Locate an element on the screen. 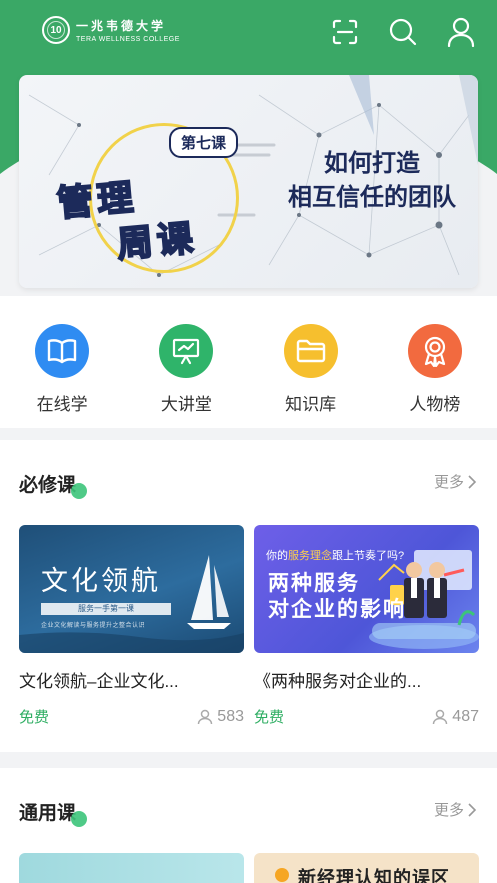 This screenshot has height=883, width=497. nav-lecture-hall: 大讲堂 is located at coordinates (186, 362).